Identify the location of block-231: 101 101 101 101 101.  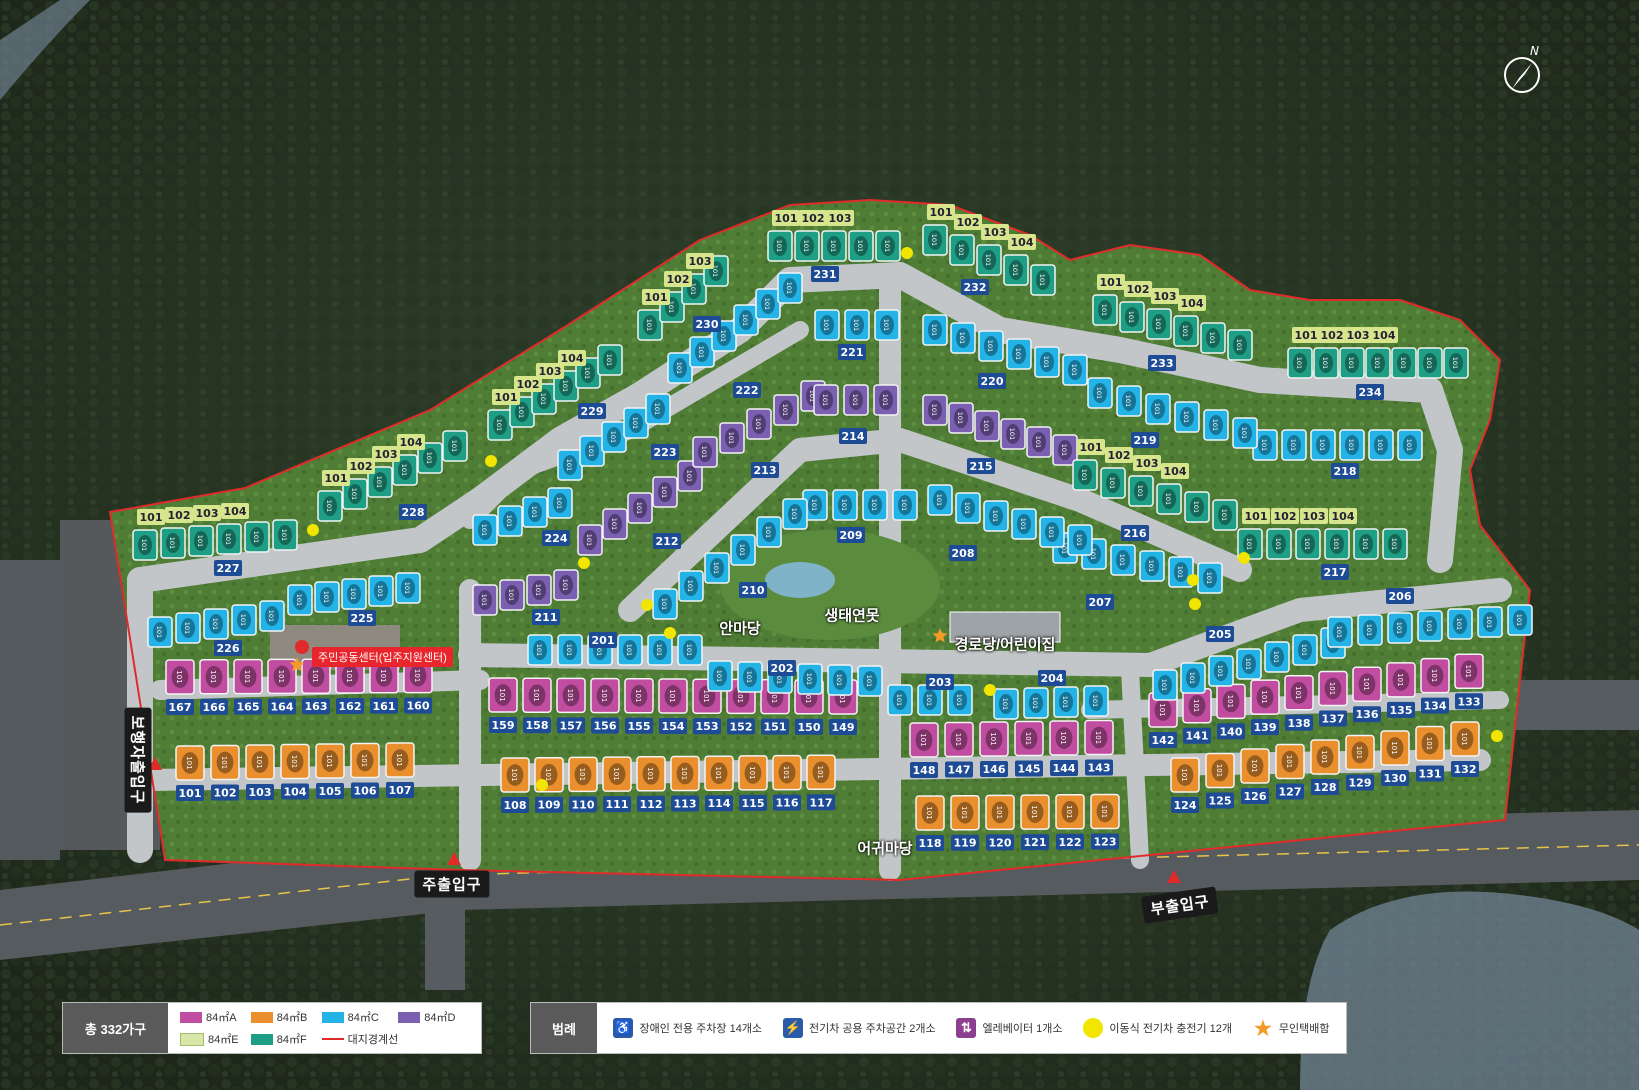
(834, 246).